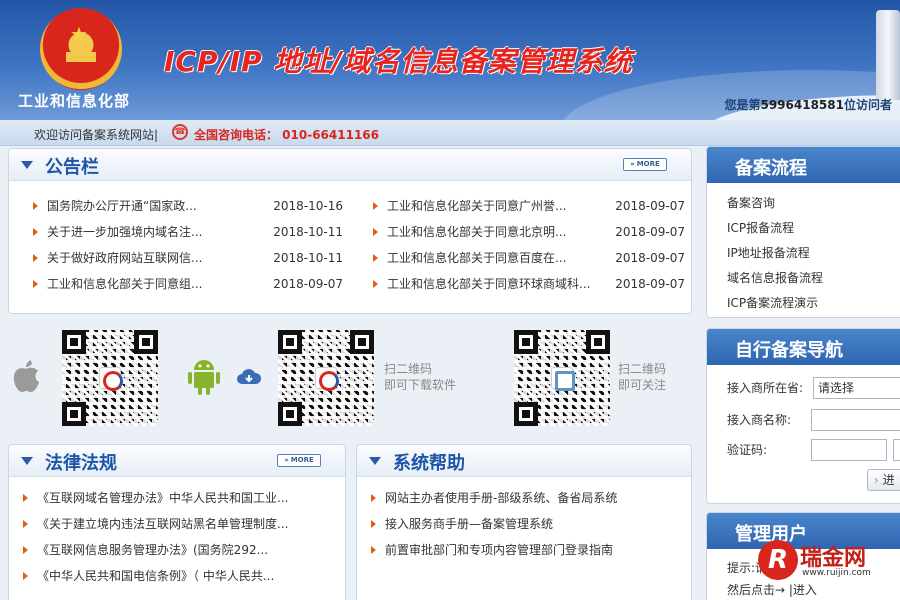  I want to click on flow-item: ICP报备流程, so click(775, 228).